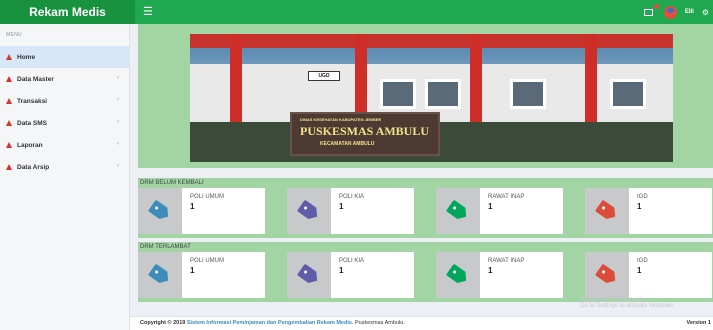 This screenshot has width=713, height=330. What do you see at coordinates (172, 183) in the screenshot?
I see `section-title: DRM BELUM KEMBALI` at bounding box center [172, 183].